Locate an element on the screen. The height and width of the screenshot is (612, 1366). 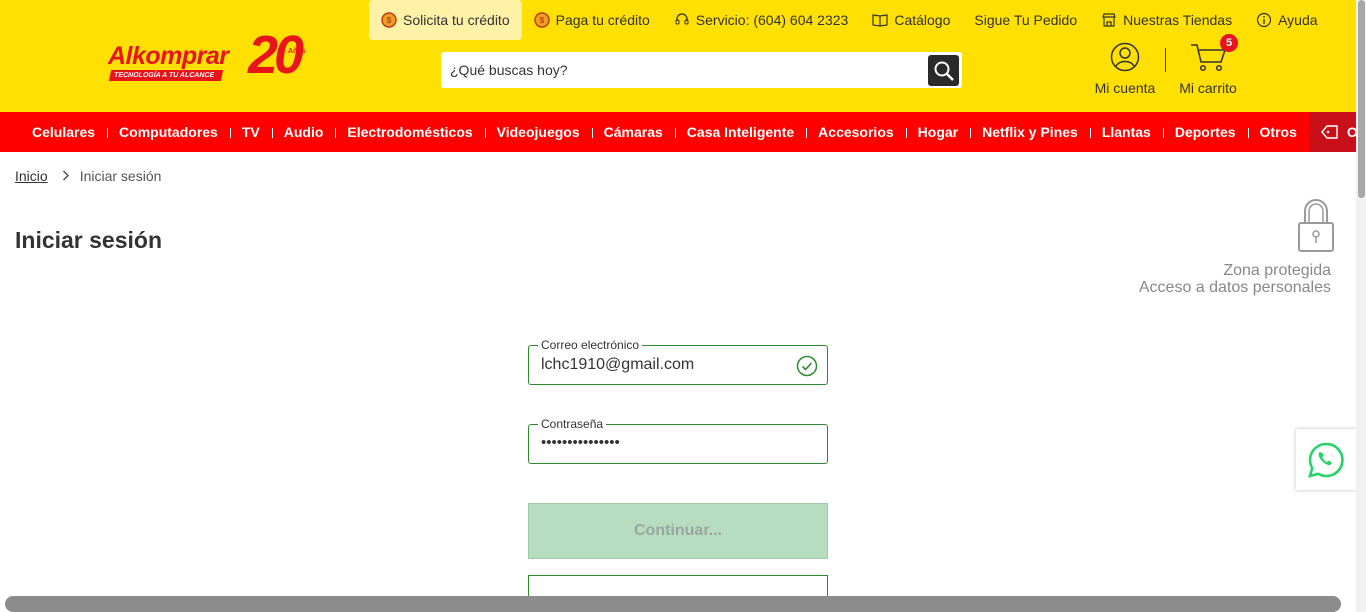
email-value: lchc1910@gmail.com is located at coordinates (618, 364).